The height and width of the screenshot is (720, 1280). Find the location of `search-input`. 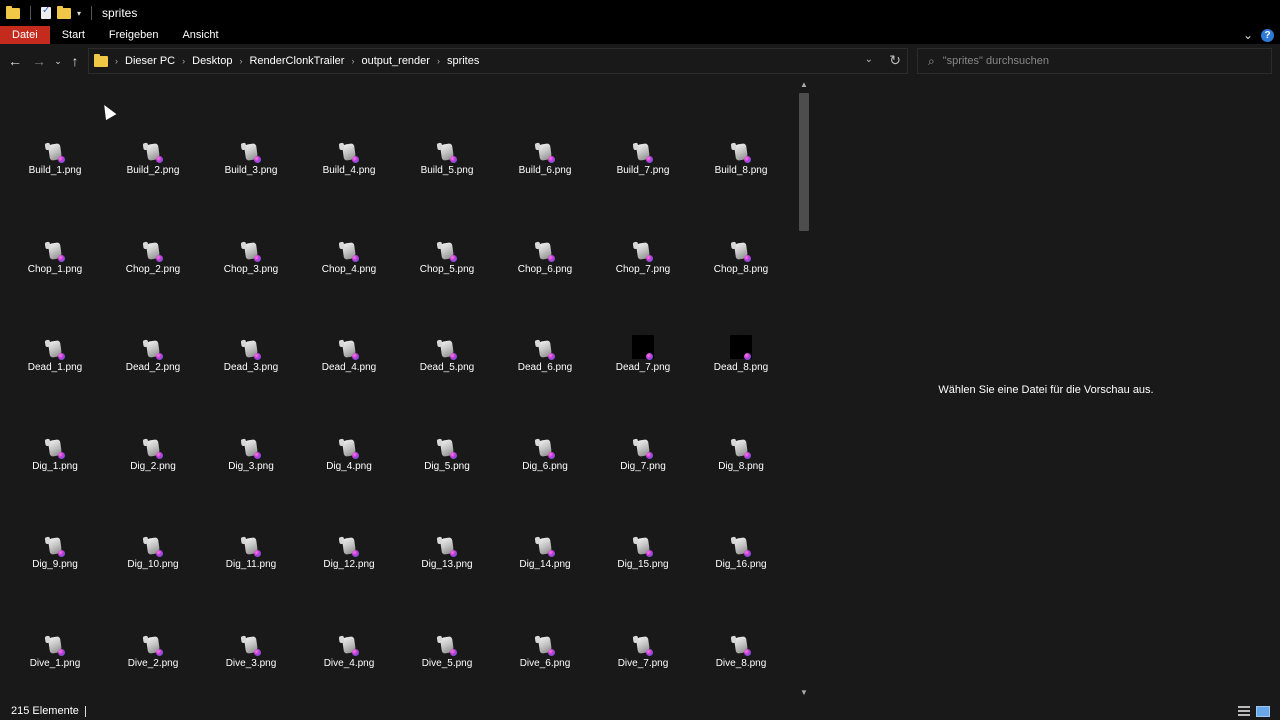

search-input is located at coordinates (1092, 61).